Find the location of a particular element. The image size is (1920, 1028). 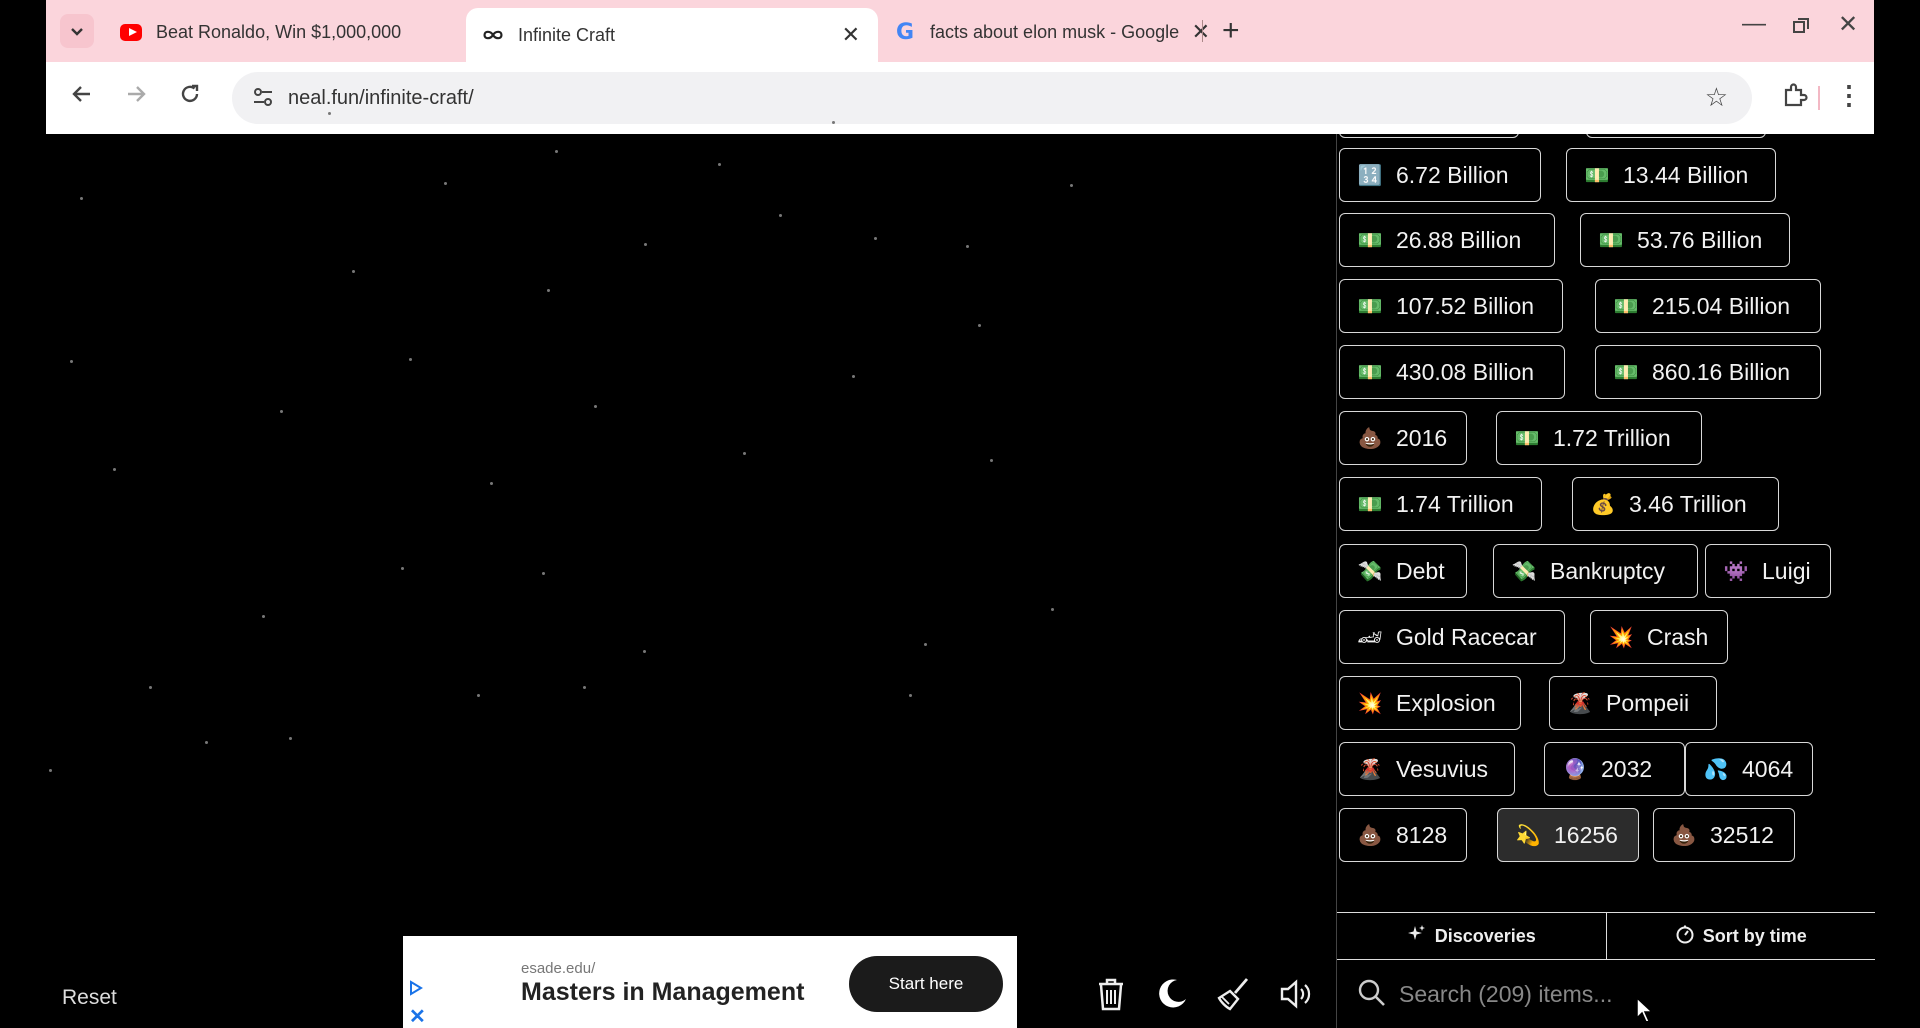

reload-icon is located at coordinates (190, 93).